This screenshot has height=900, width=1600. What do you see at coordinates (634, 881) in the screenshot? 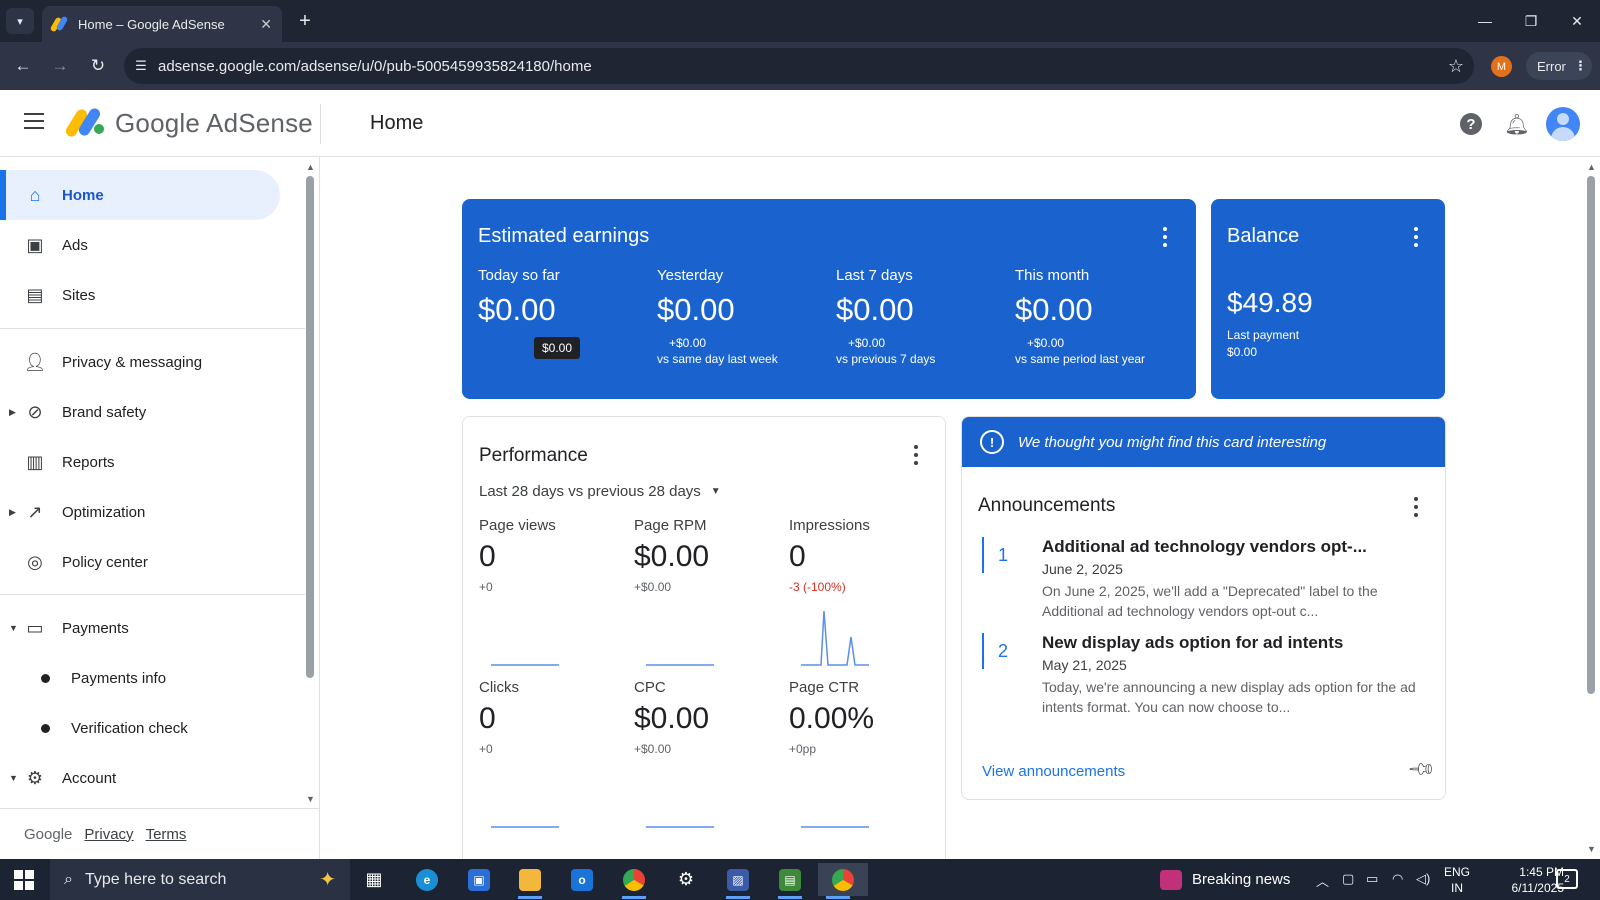
I see `chrome-icon` at bounding box center [634, 881].